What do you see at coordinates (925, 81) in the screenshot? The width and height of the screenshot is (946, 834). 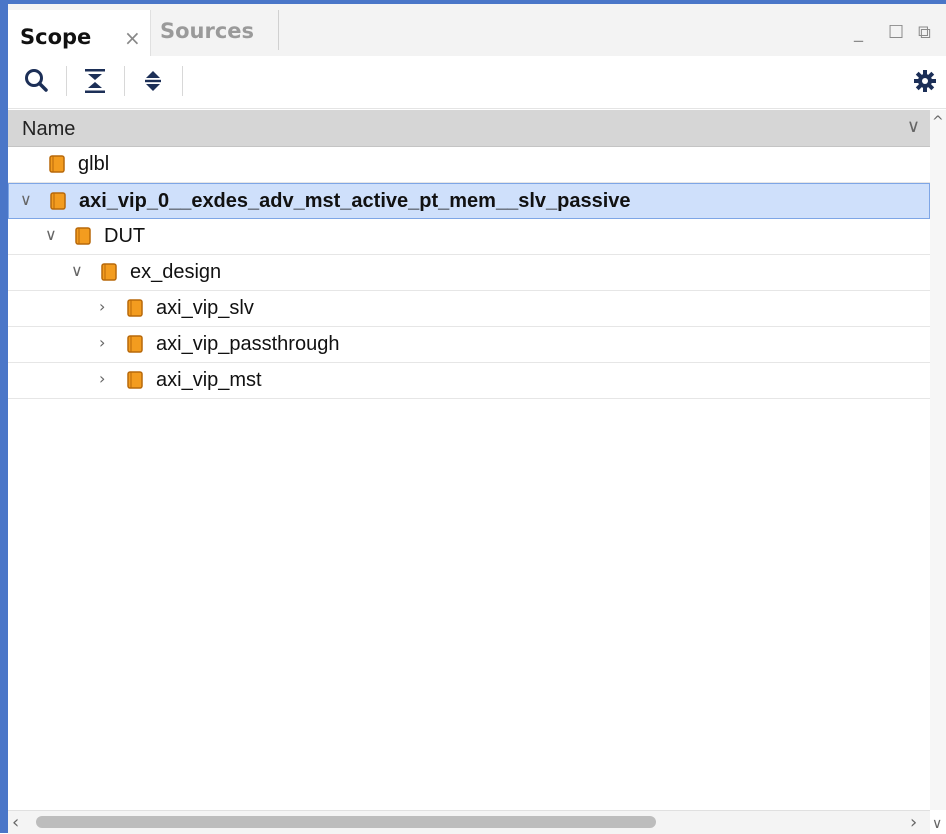 I see `settings-gear-icon` at bounding box center [925, 81].